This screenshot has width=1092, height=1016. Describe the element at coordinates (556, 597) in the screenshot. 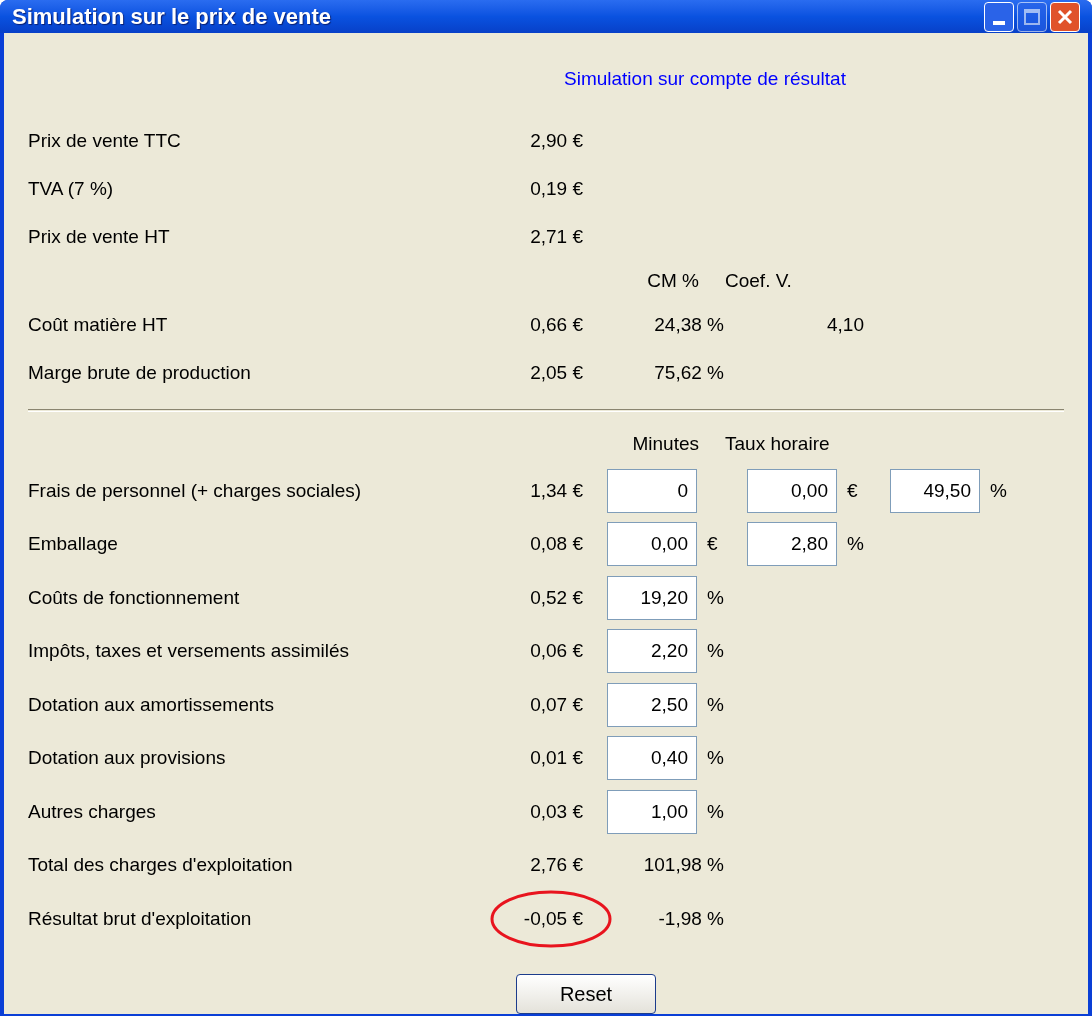

I see `amount-value: 0,52 €` at that location.